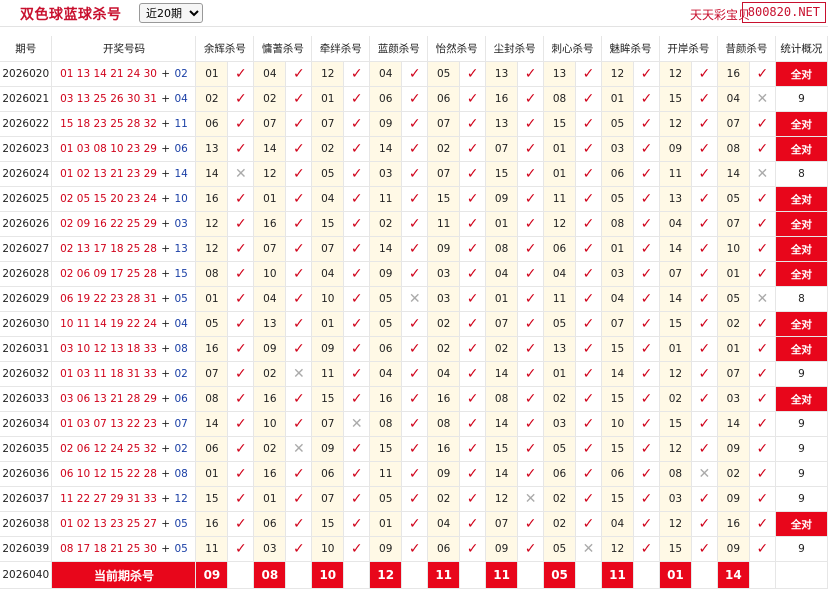  Describe the element at coordinates (181, 349) in the screenshot. I see `blue-ball: 08` at that location.